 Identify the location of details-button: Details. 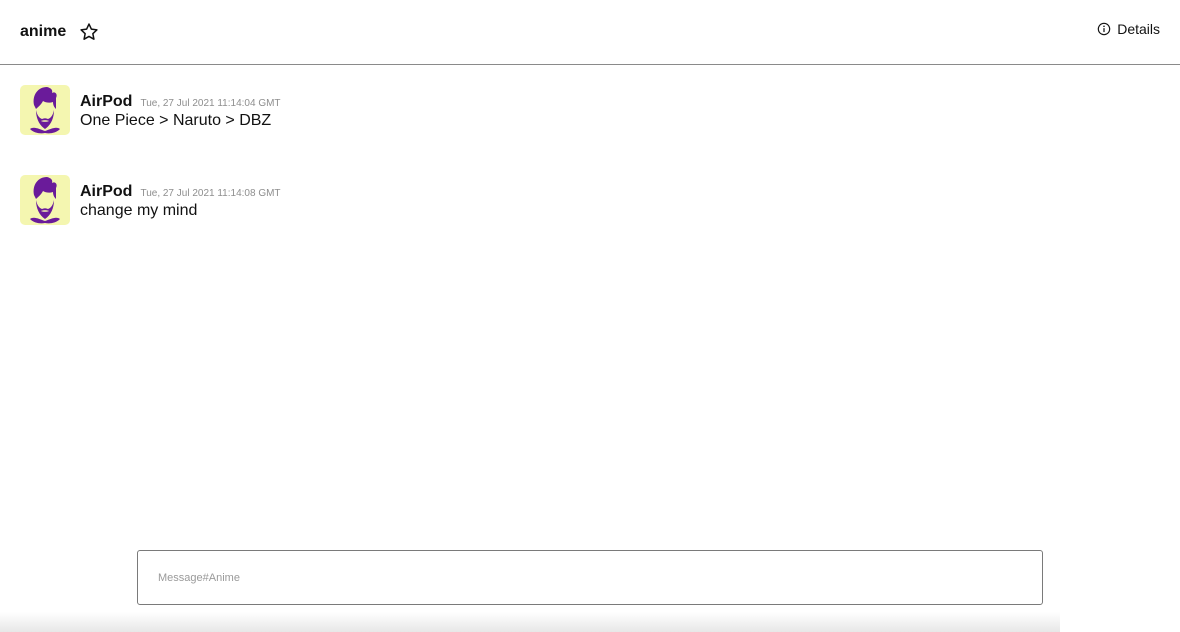
(1128, 29).